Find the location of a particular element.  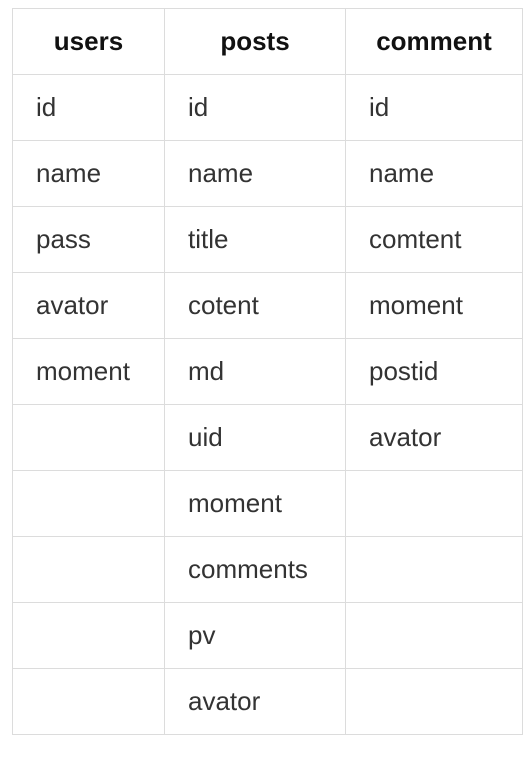

header-row: users posts comment is located at coordinates (267, 41).